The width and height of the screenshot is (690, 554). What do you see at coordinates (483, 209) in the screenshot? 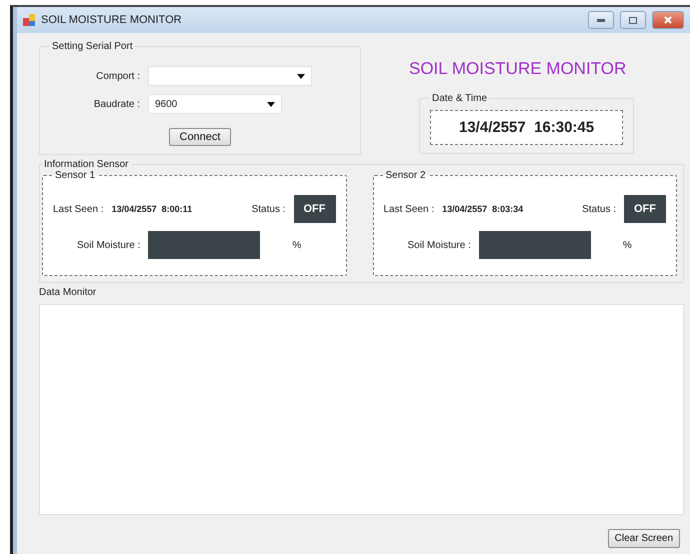
I see `last-seen-value: 13/04/2557 8:03:34` at bounding box center [483, 209].